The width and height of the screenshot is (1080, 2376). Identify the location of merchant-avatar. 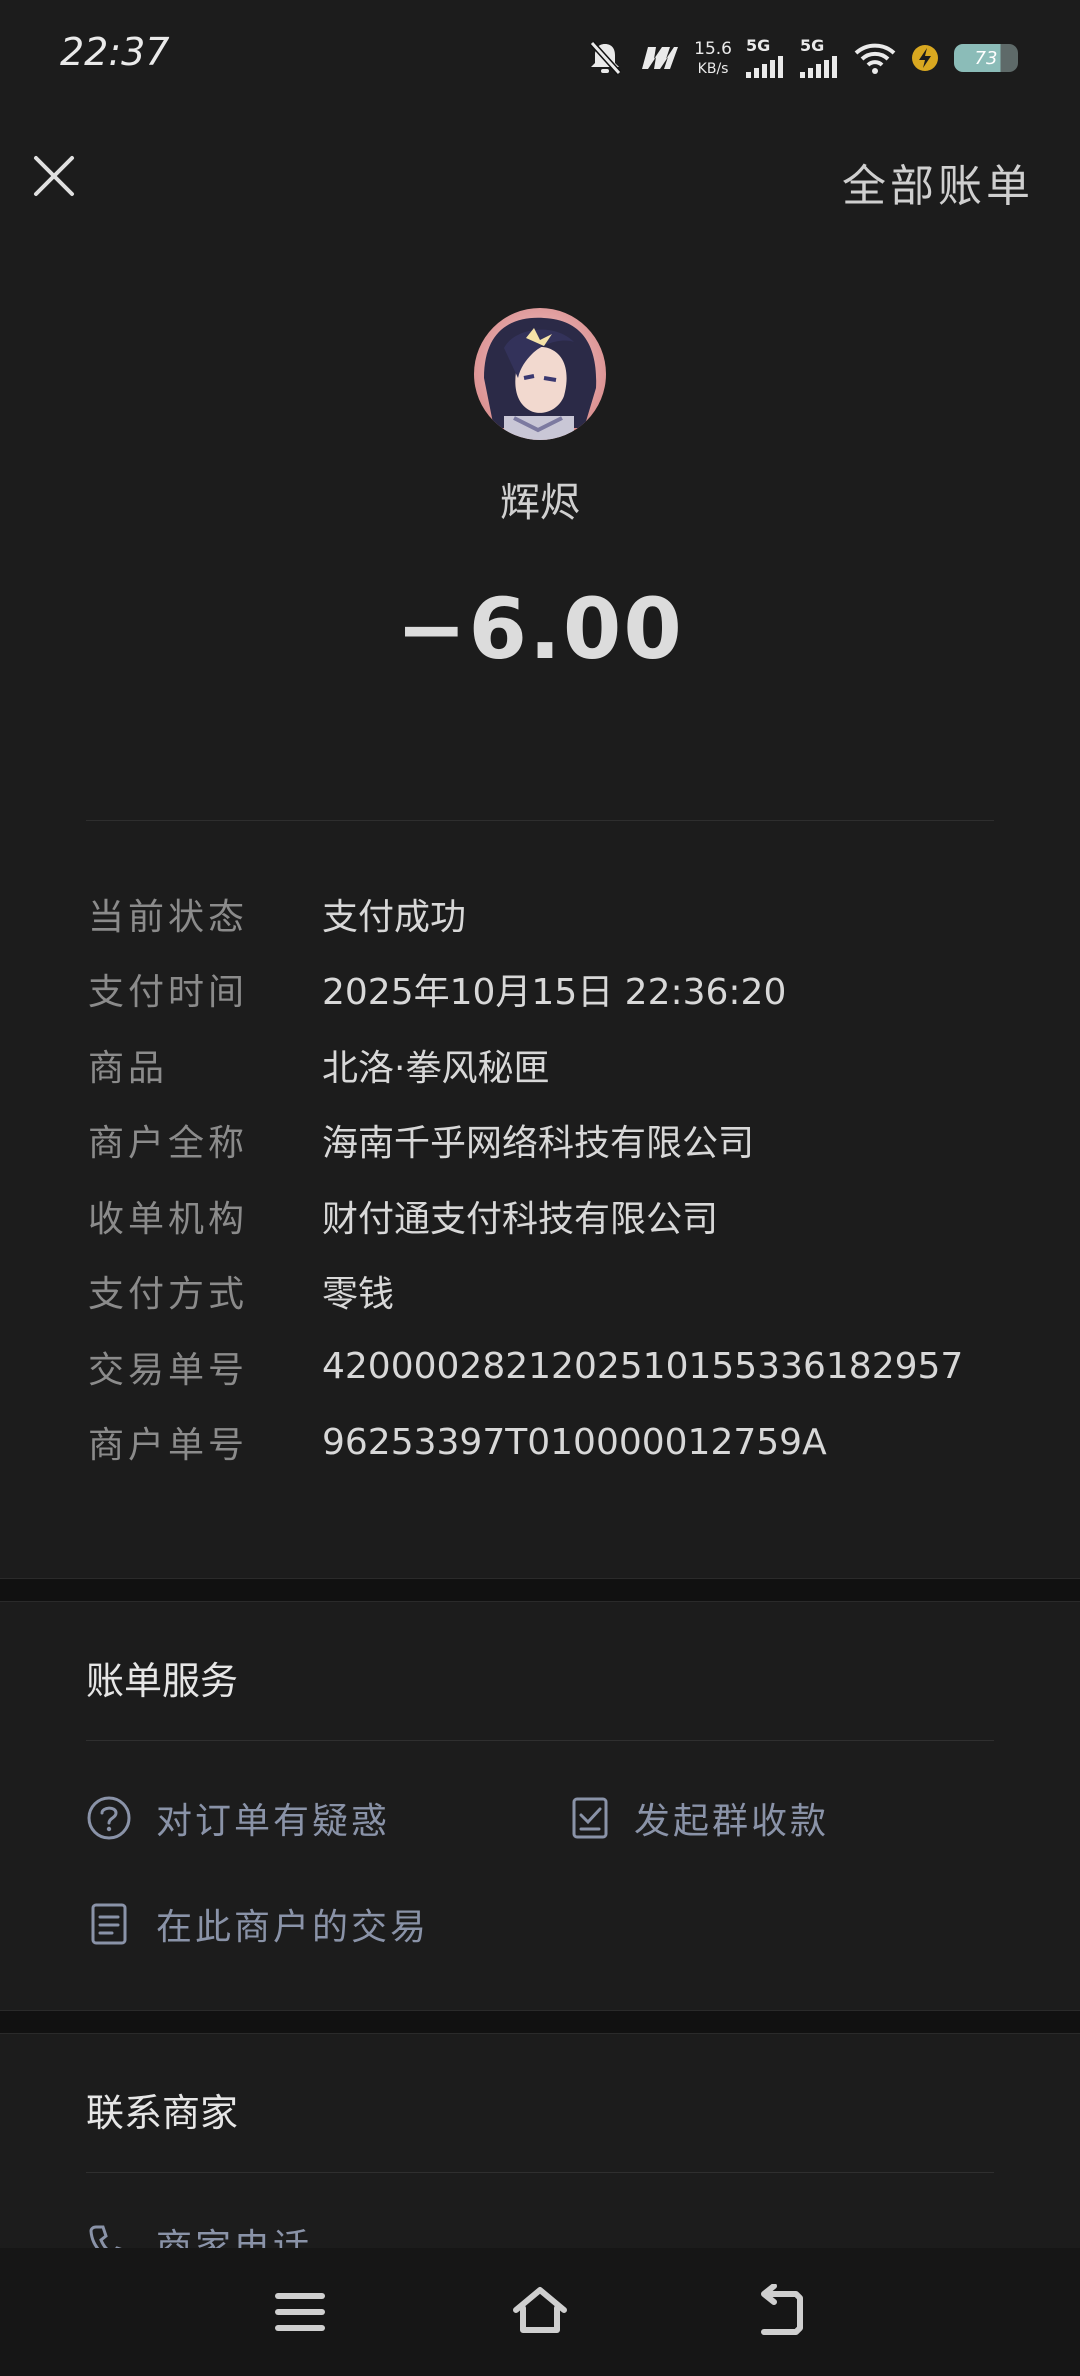
(540, 374).